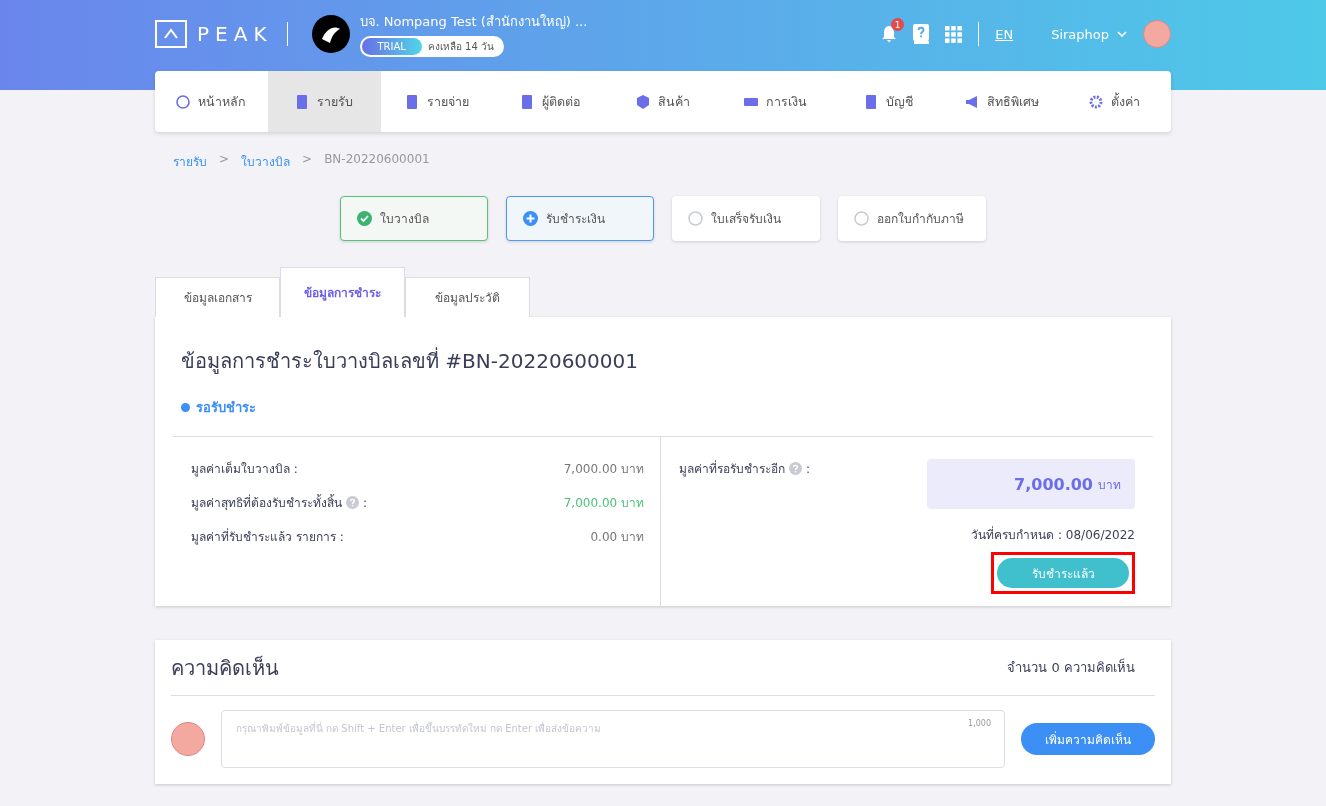 This screenshot has height=806, width=1326. What do you see at coordinates (364, 218) in the screenshot?
I see `check-circle-icon` at bounding box center [364, 218].